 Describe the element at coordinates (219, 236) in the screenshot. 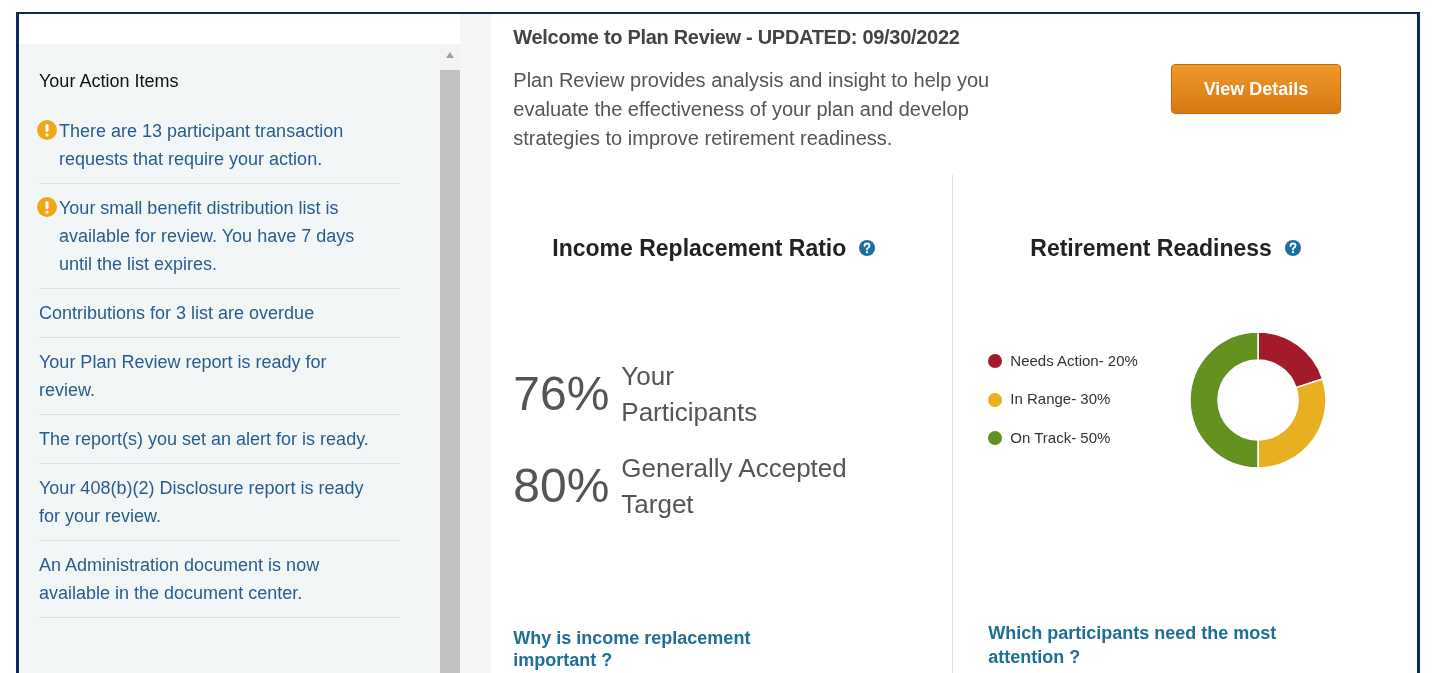

I see `action-item-link: Your small benefit distribution list is available for review. You have 7 days until the list expires.` at that location.